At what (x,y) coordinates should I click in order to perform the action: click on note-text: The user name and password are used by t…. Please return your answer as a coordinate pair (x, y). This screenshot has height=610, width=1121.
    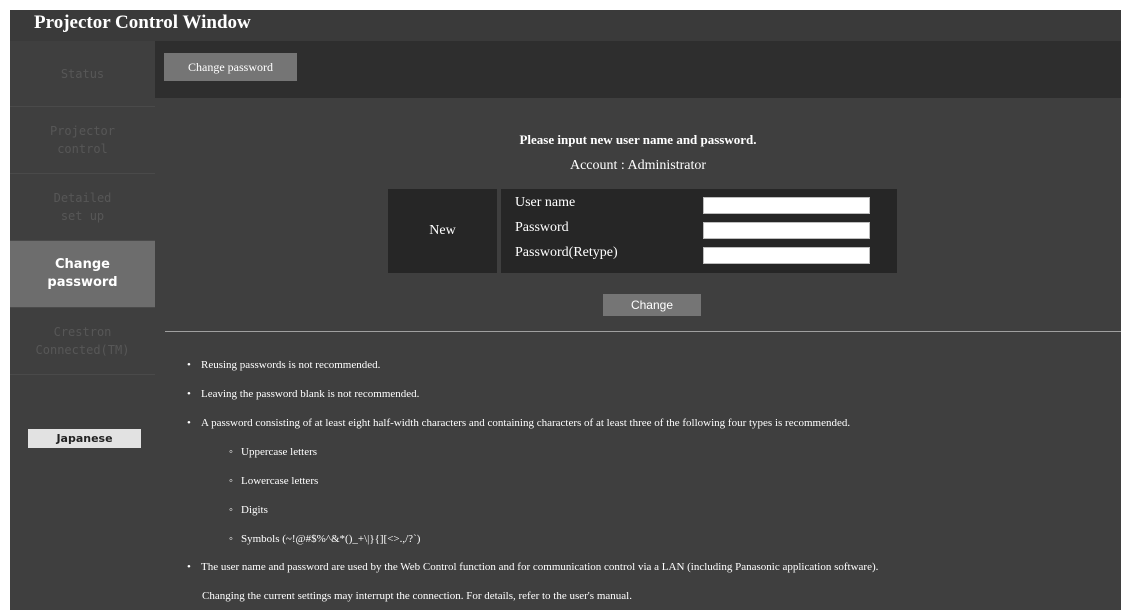
    Looking at the image, I should click on (540, 567).